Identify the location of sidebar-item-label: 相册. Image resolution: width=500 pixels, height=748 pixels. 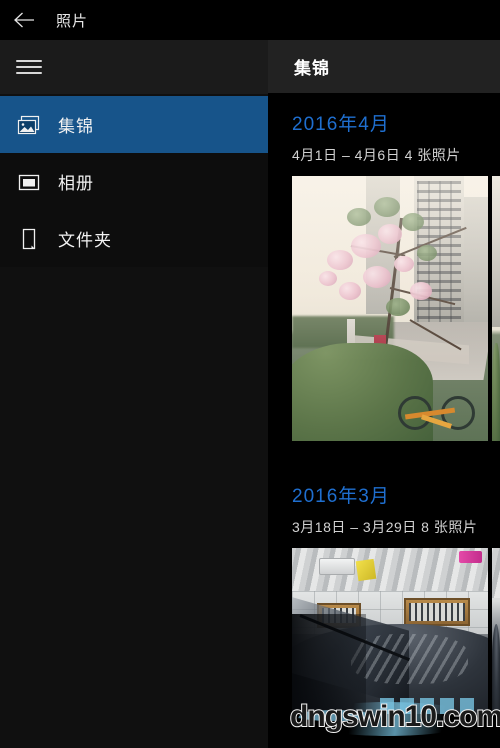
(76, 183).